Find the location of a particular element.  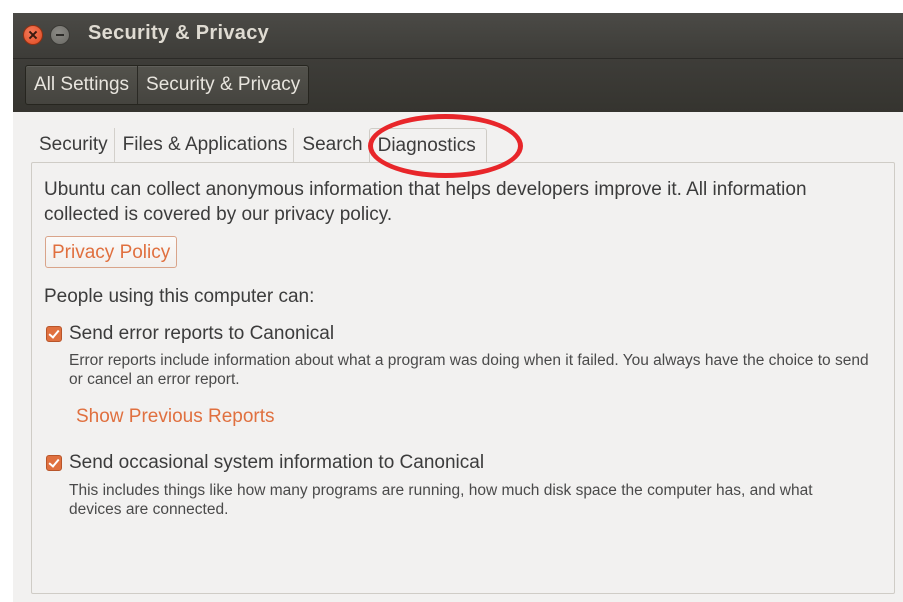

title-bar: Security & Privacy is located at coordinates (458, 35).